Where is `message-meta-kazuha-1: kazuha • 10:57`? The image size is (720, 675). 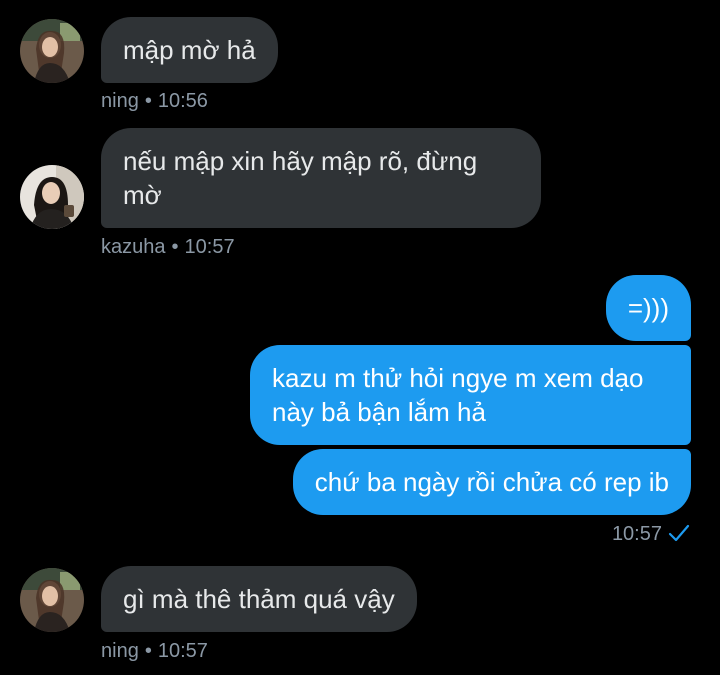
message-meta-kazuha-1: kazuha • 10:57 is located at coordinates (168, 247).